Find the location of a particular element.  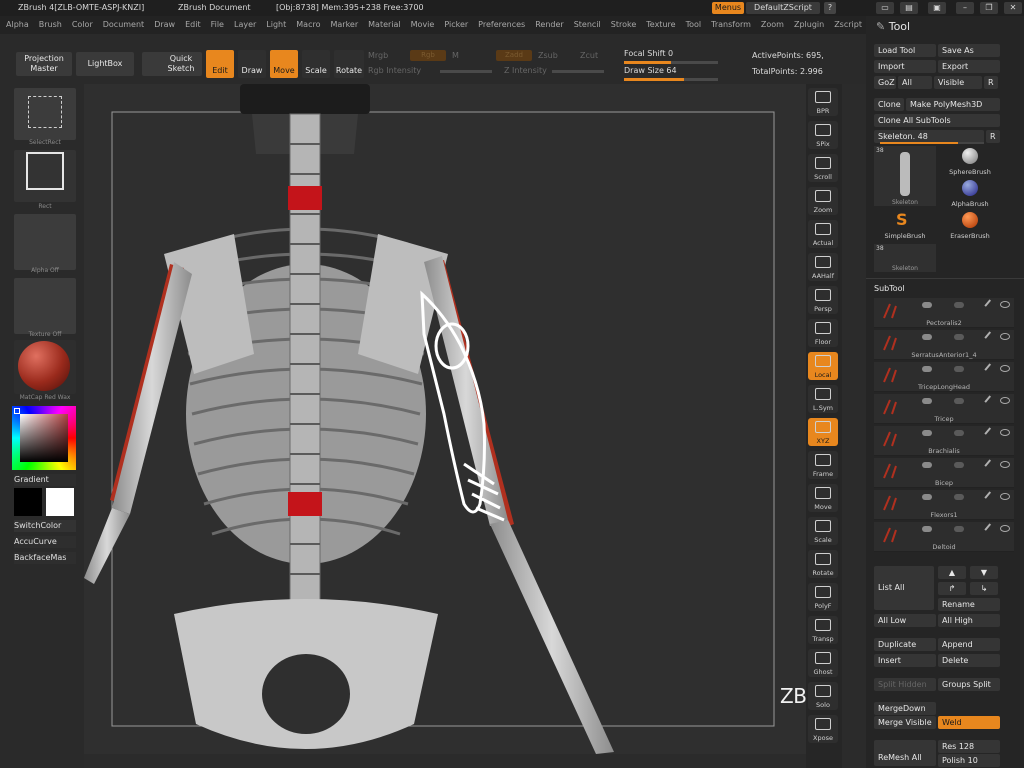

zsub-label: Zsub is located at coordinates (548, 55).